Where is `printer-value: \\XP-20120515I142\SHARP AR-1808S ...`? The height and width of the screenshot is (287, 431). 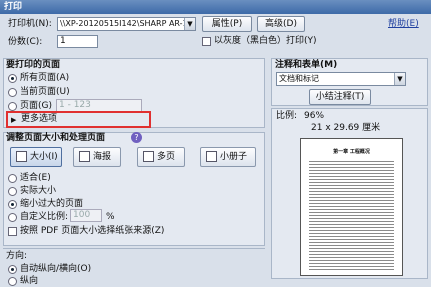
printer-value: \\XP-20120515I142\SHARP AR-1808S ... is located at coordinates (127, 23).